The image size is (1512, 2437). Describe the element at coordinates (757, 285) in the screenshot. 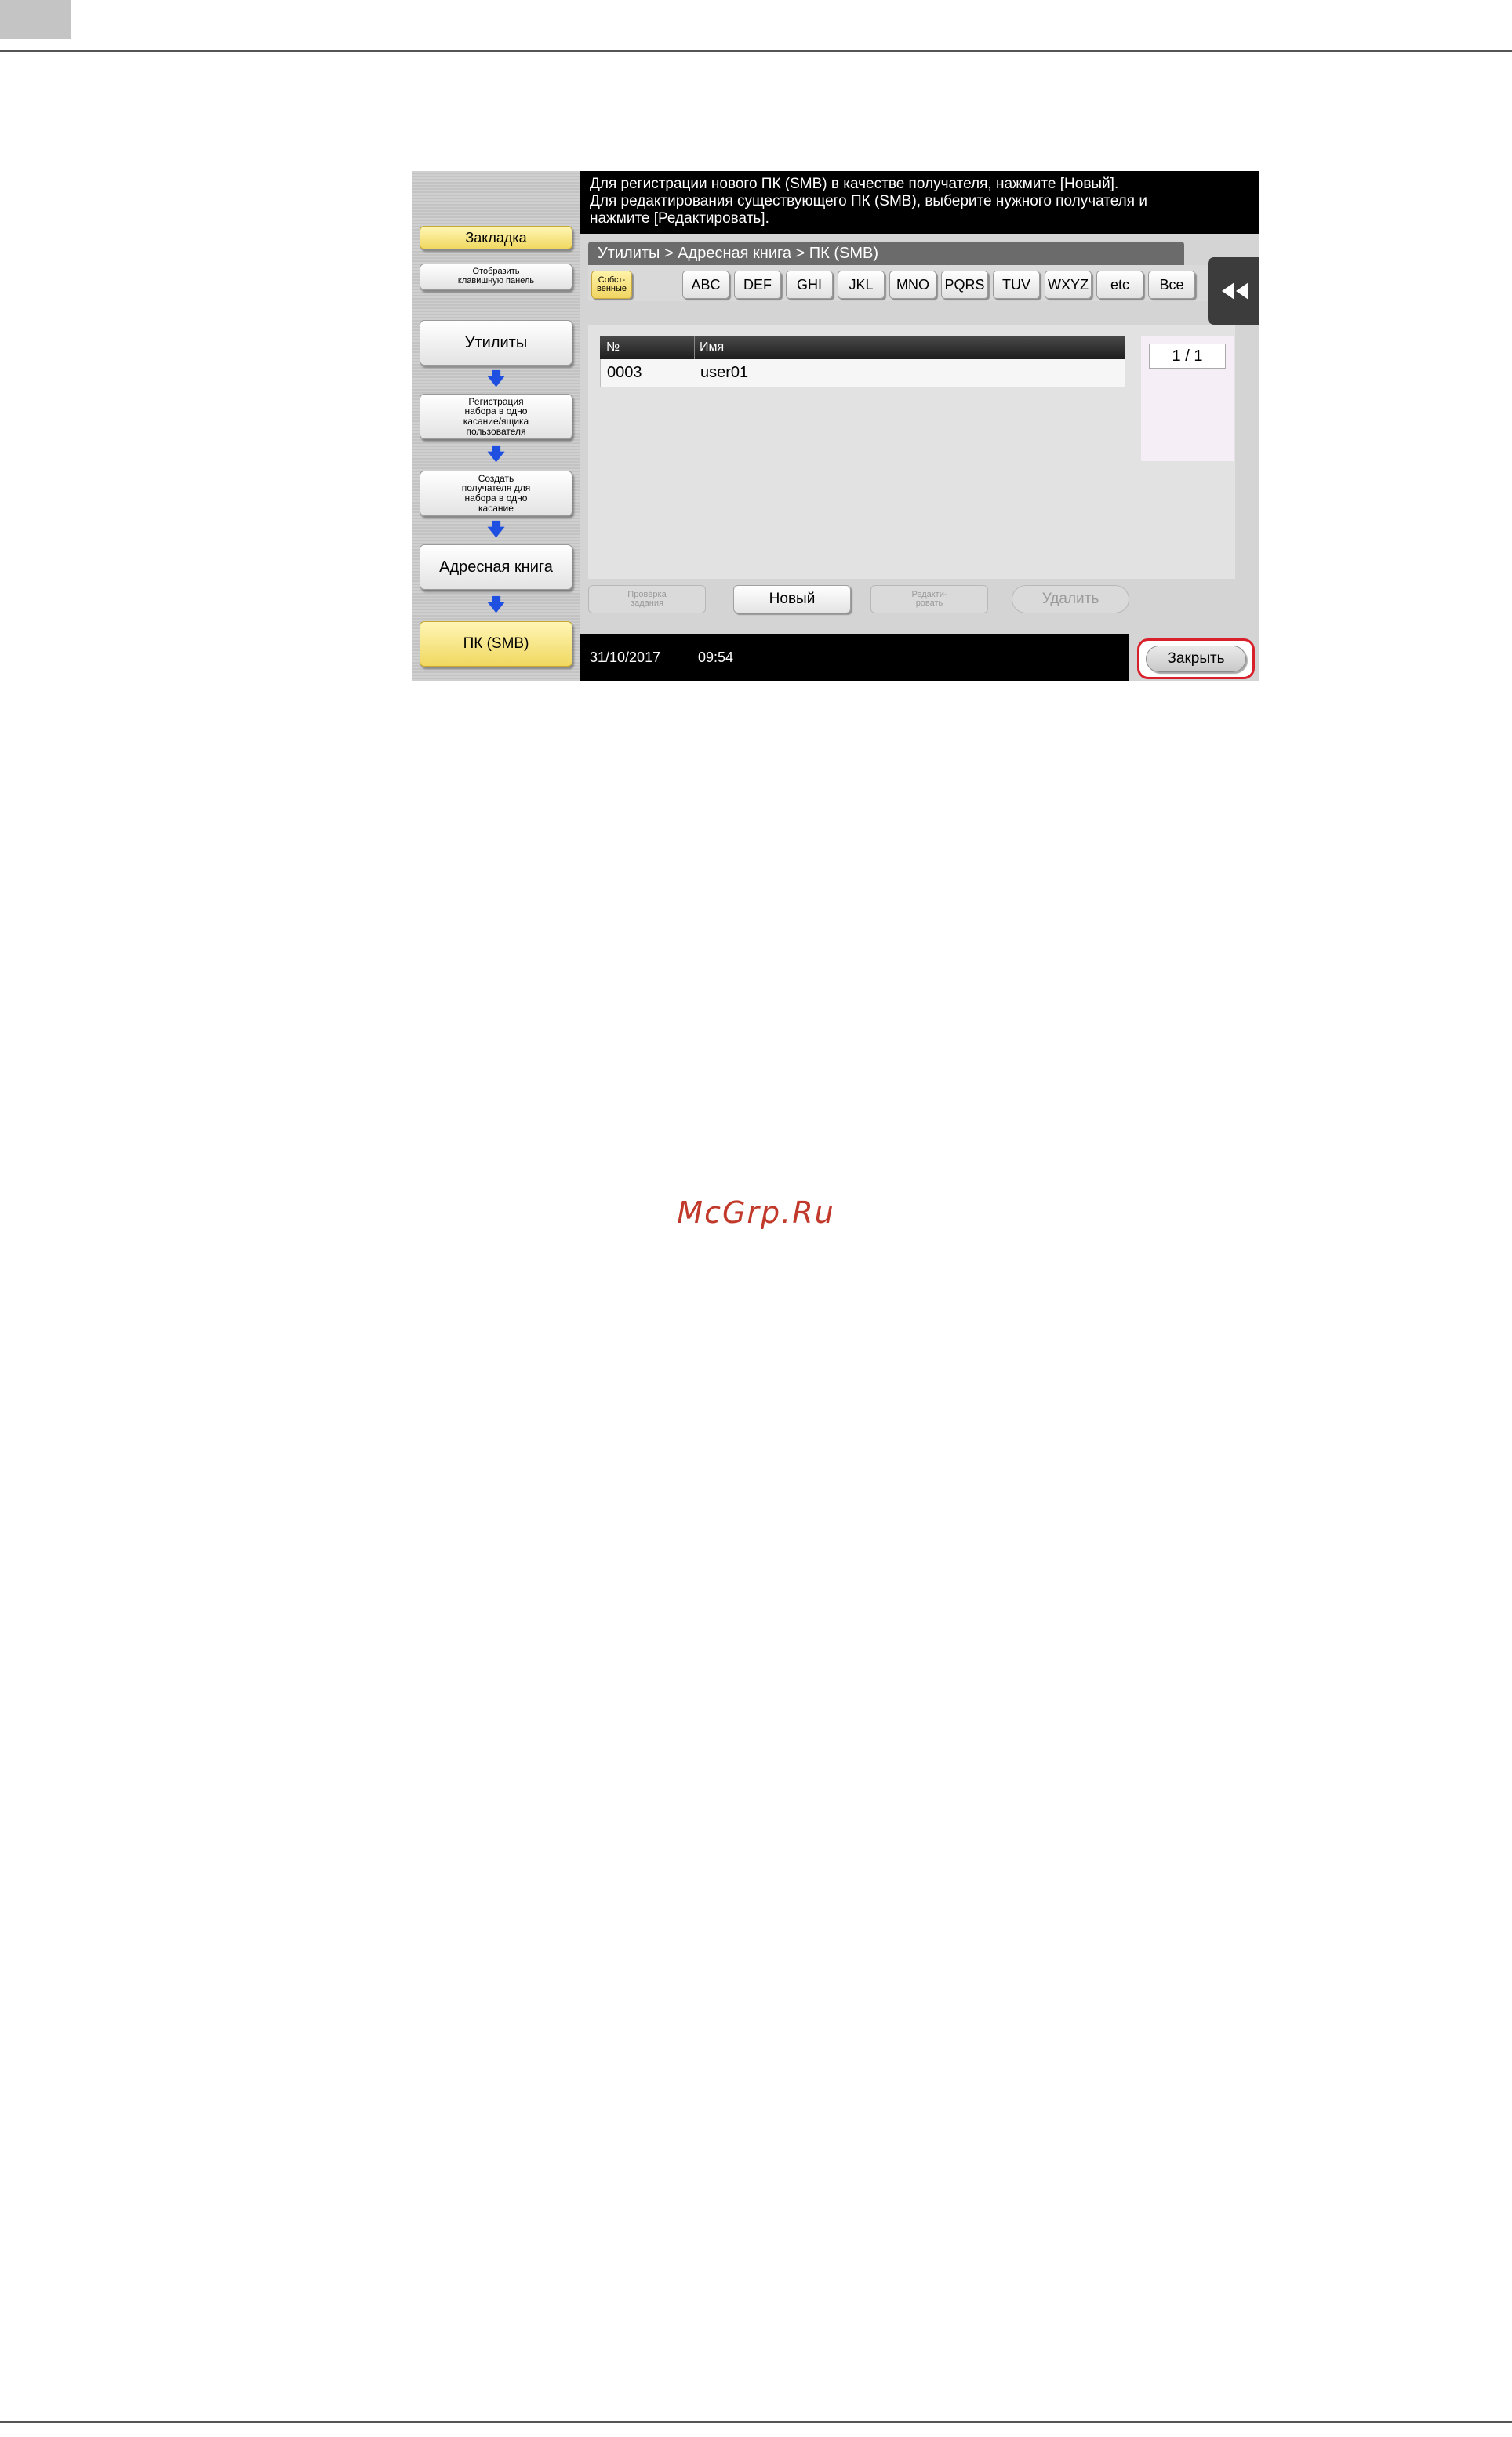

I see `tab-def: DEF` at that location.